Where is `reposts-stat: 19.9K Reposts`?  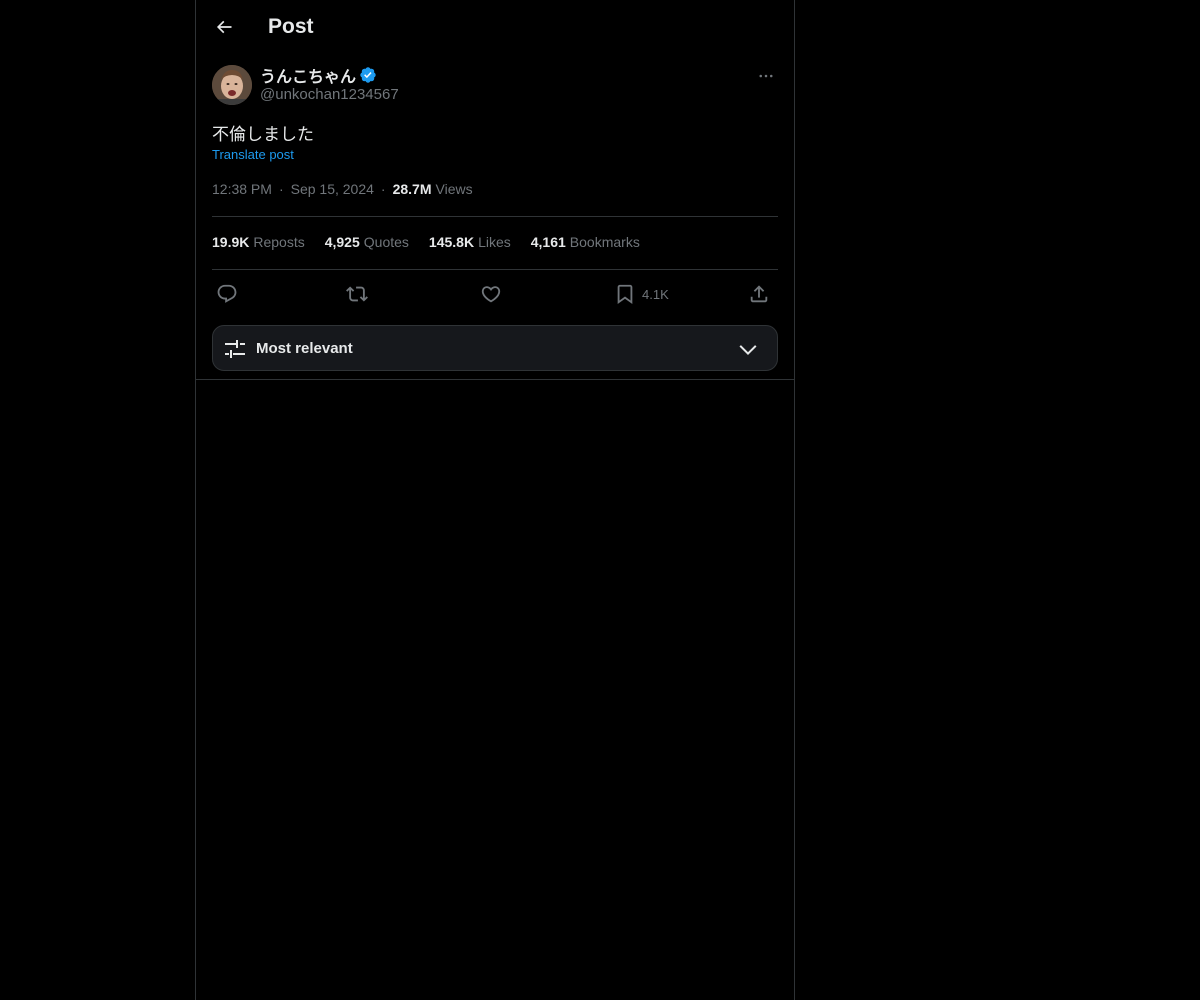
reposts-stat: 19.9K Reposts is located at coordinates (258, 242).